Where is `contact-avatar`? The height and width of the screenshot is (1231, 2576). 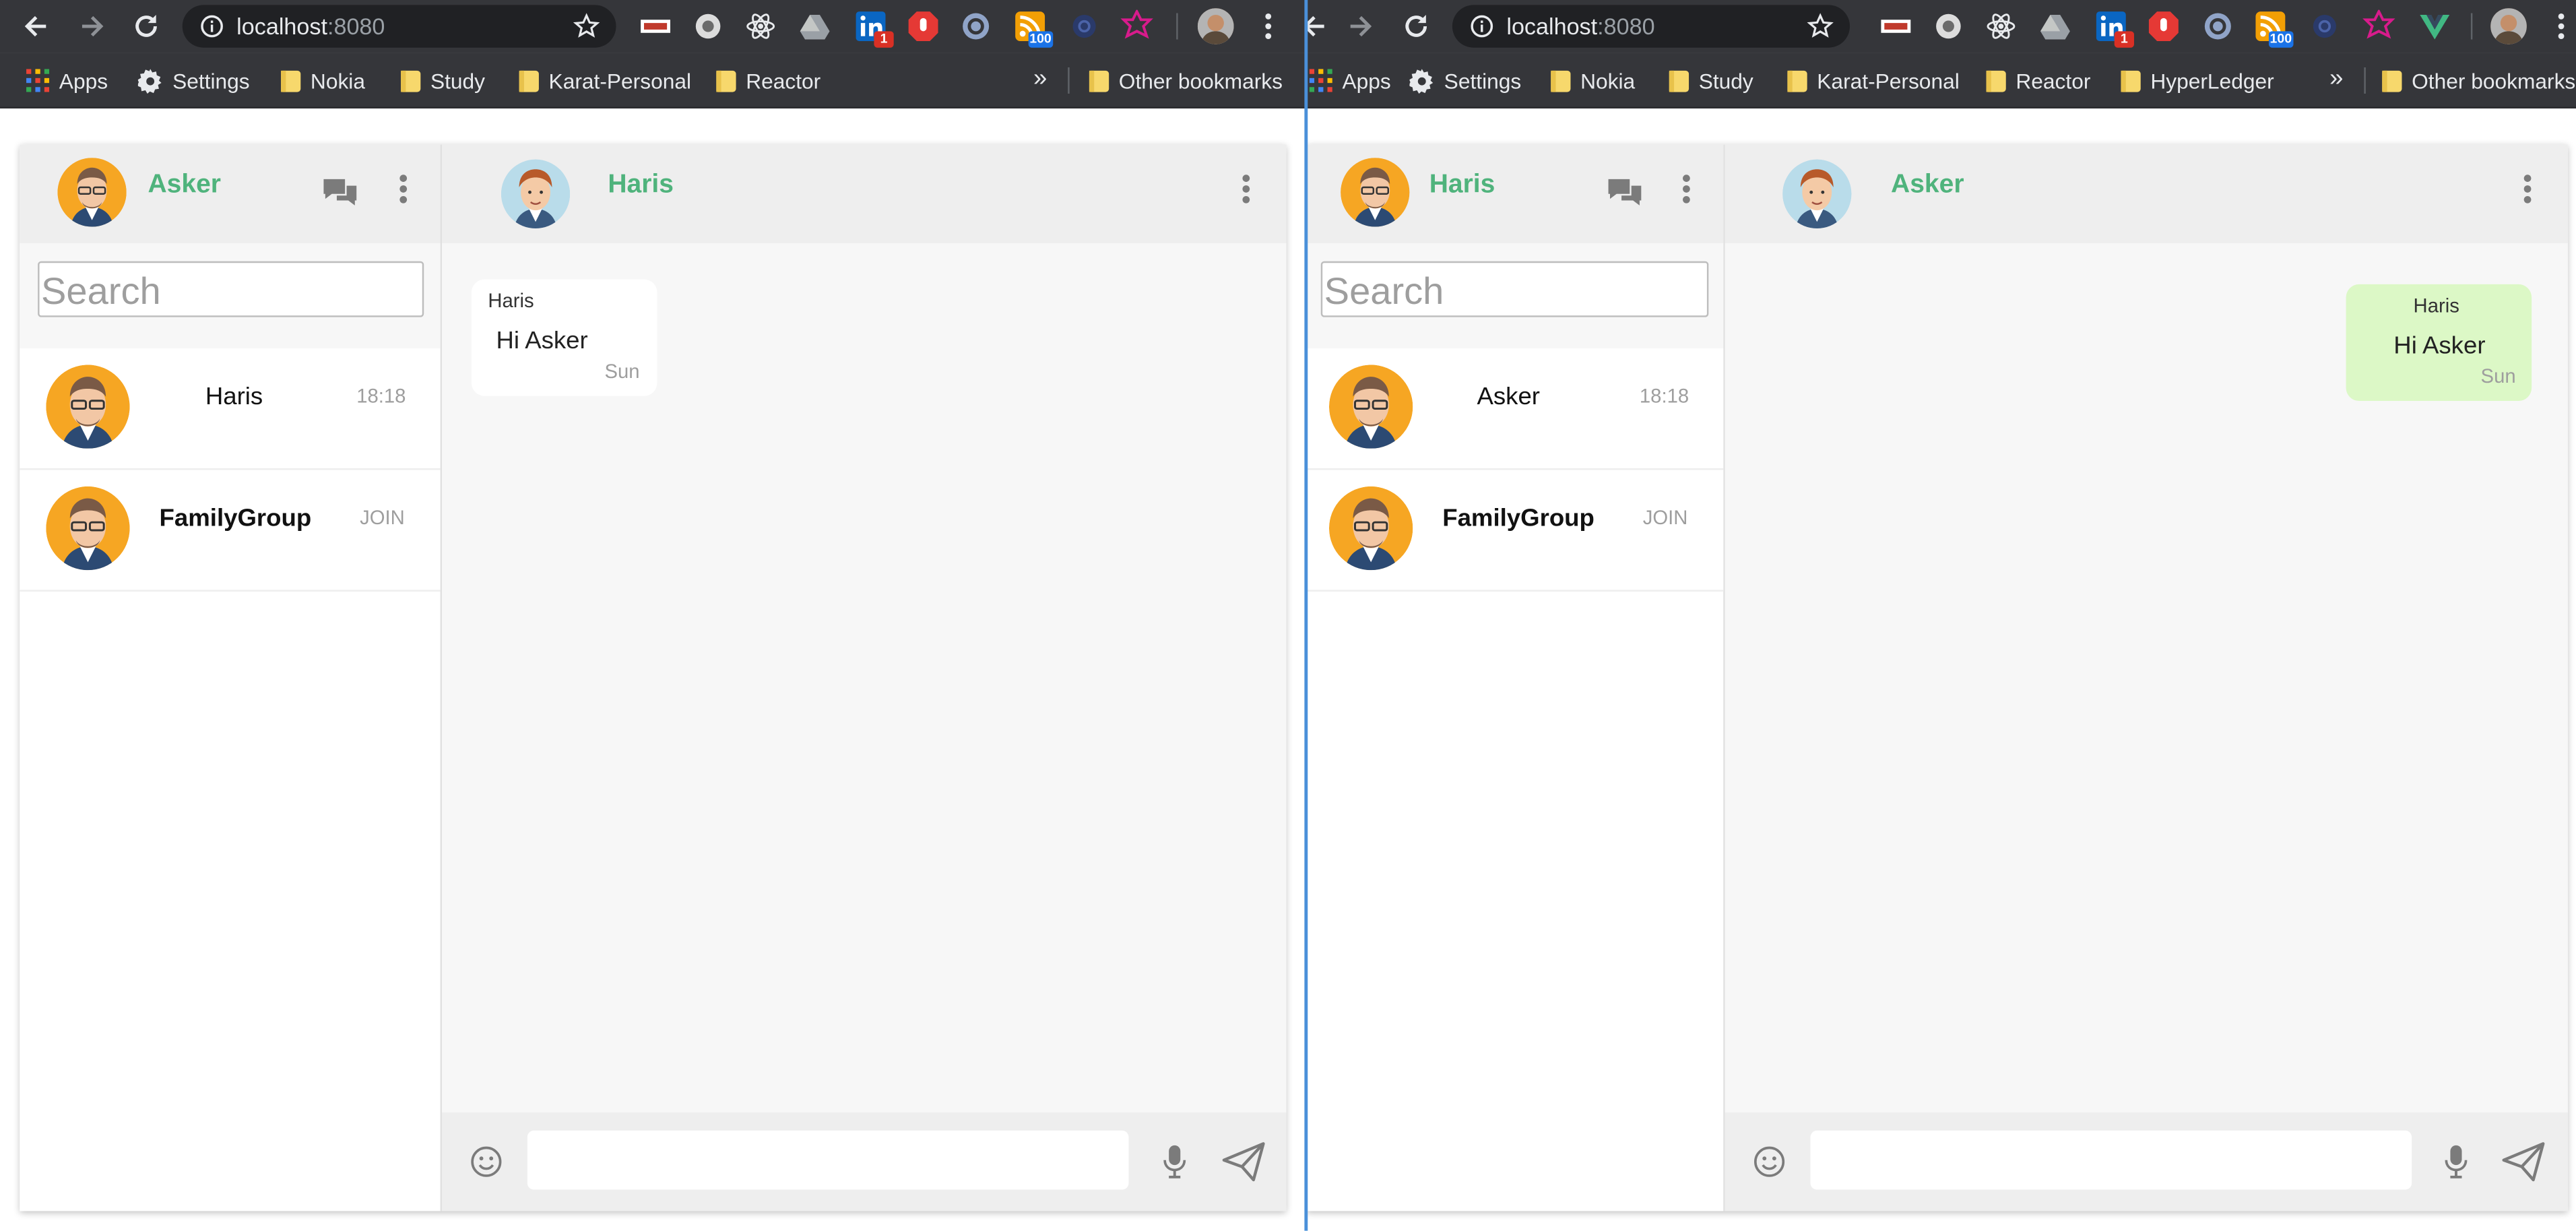
contact-avatar is located at coordinates (88, 528).